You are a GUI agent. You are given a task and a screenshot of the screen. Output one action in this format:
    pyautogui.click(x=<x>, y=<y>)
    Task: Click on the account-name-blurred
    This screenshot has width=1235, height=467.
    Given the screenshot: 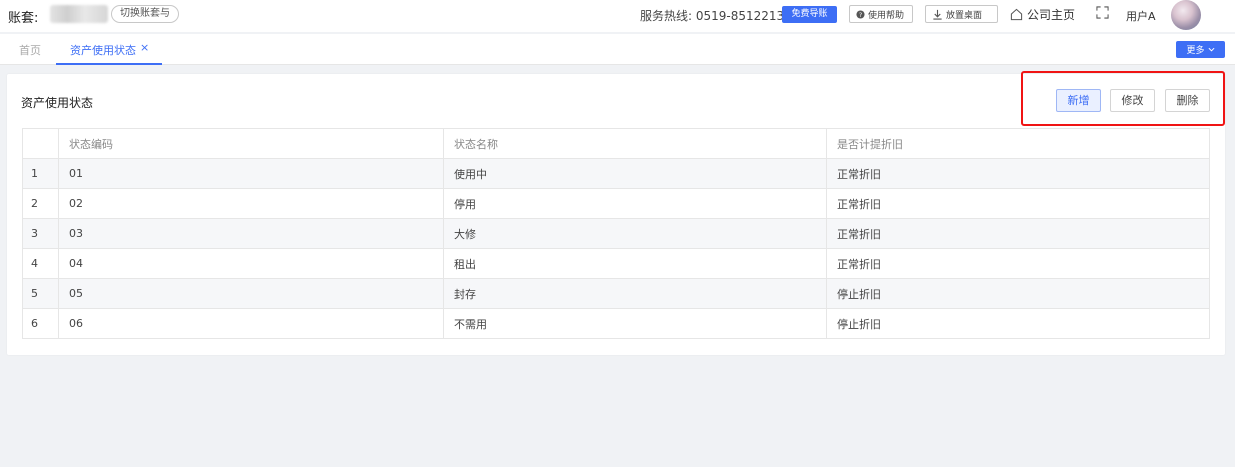 What is the action you would take?
    pyautogui.click(x=79, y=14)
    